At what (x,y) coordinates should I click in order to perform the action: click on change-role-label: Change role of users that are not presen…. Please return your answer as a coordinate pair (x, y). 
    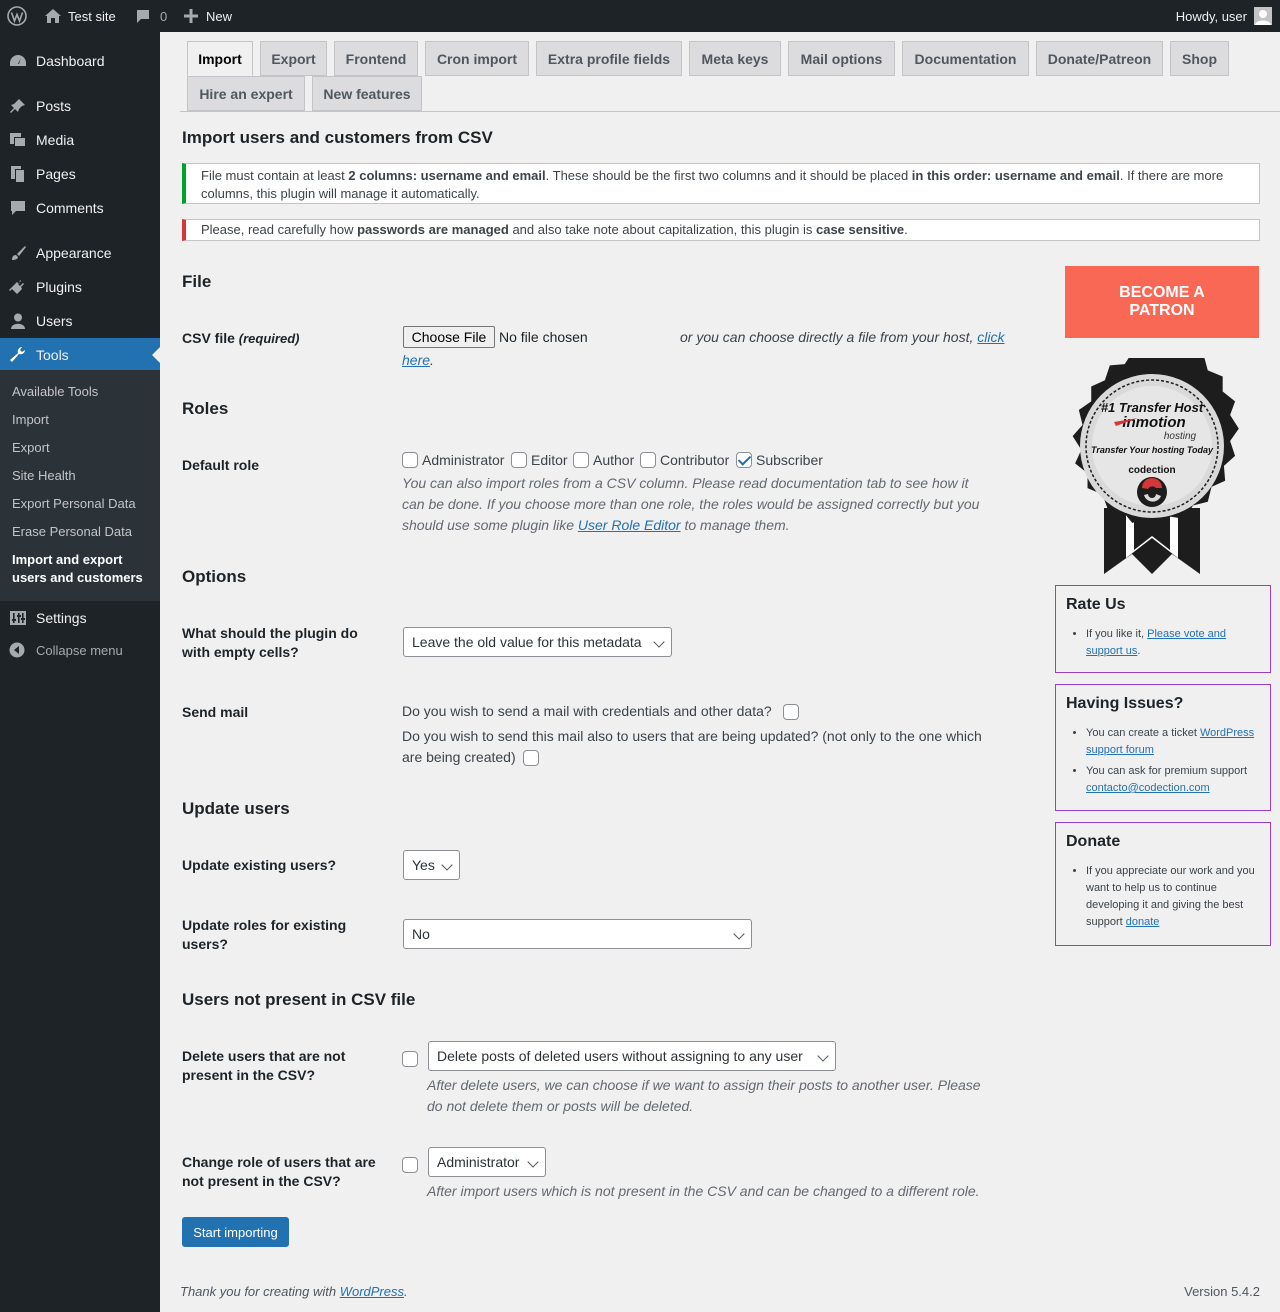
    Looking at the image, I should click on (287, 1172).